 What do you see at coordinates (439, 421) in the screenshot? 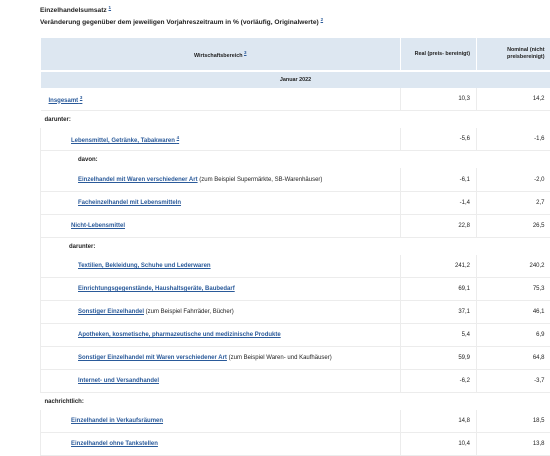
I see `value-real: 14,8` at bounding box center [439, 421].